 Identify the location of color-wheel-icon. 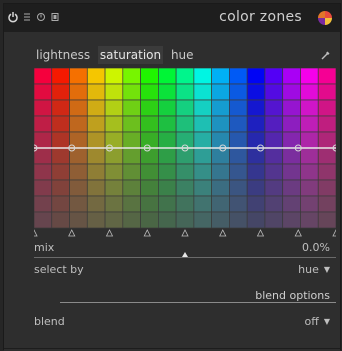
(325, 18).